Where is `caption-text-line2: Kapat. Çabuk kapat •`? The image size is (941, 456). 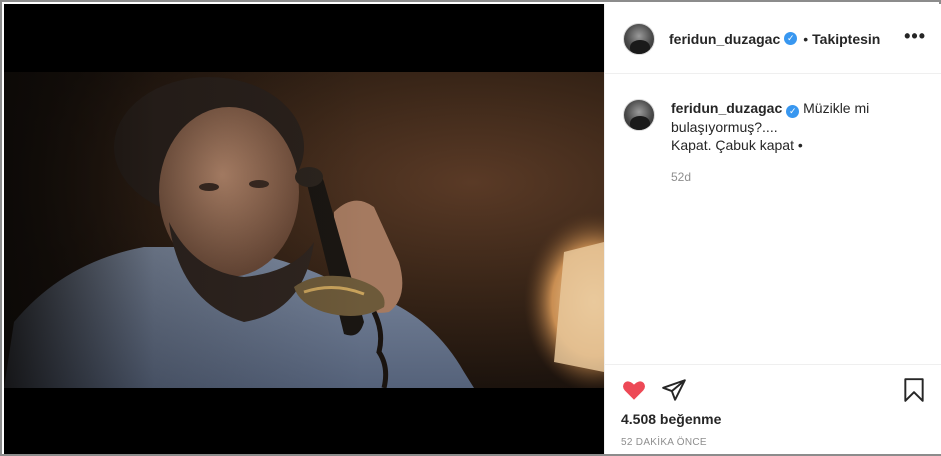 caption-text-line2: Kapat. Çabuk kapat • is located at coordinates (737, 145).